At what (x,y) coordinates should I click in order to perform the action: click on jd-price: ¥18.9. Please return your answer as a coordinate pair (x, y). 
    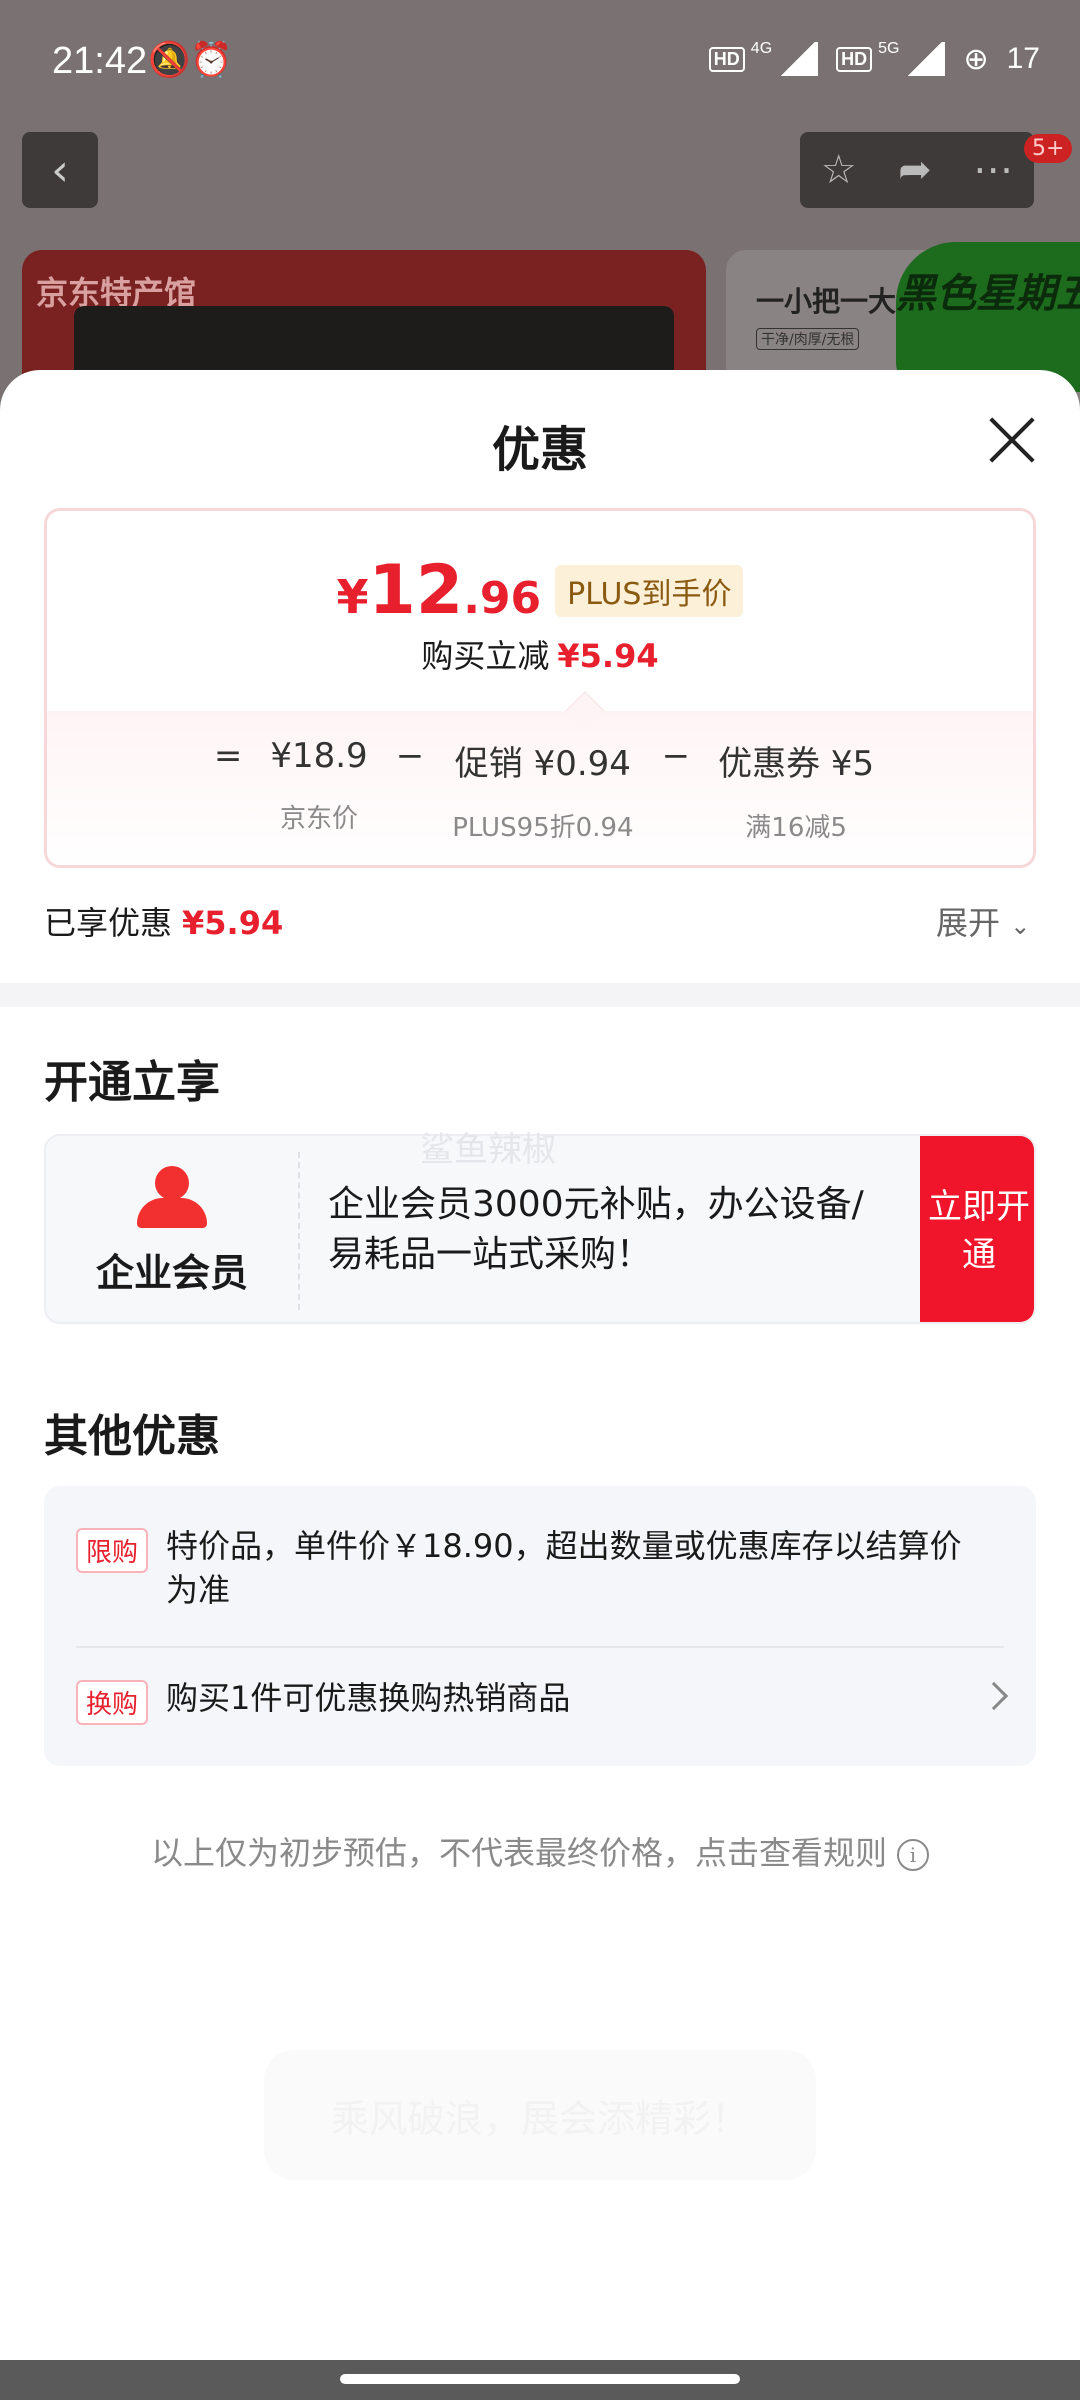
    Looking at the image, I should click on (319, 756).